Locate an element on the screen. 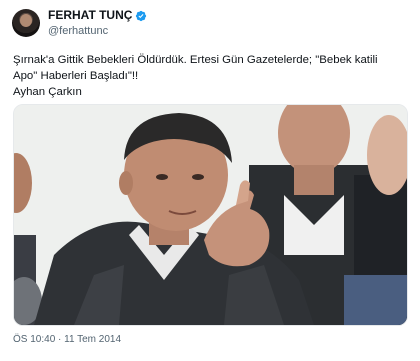 This screenshot has height=361, width=420. tweet-timestamp: ÖS 10:40 · 11 Tem 2014 is located at coordinates (67, 339).